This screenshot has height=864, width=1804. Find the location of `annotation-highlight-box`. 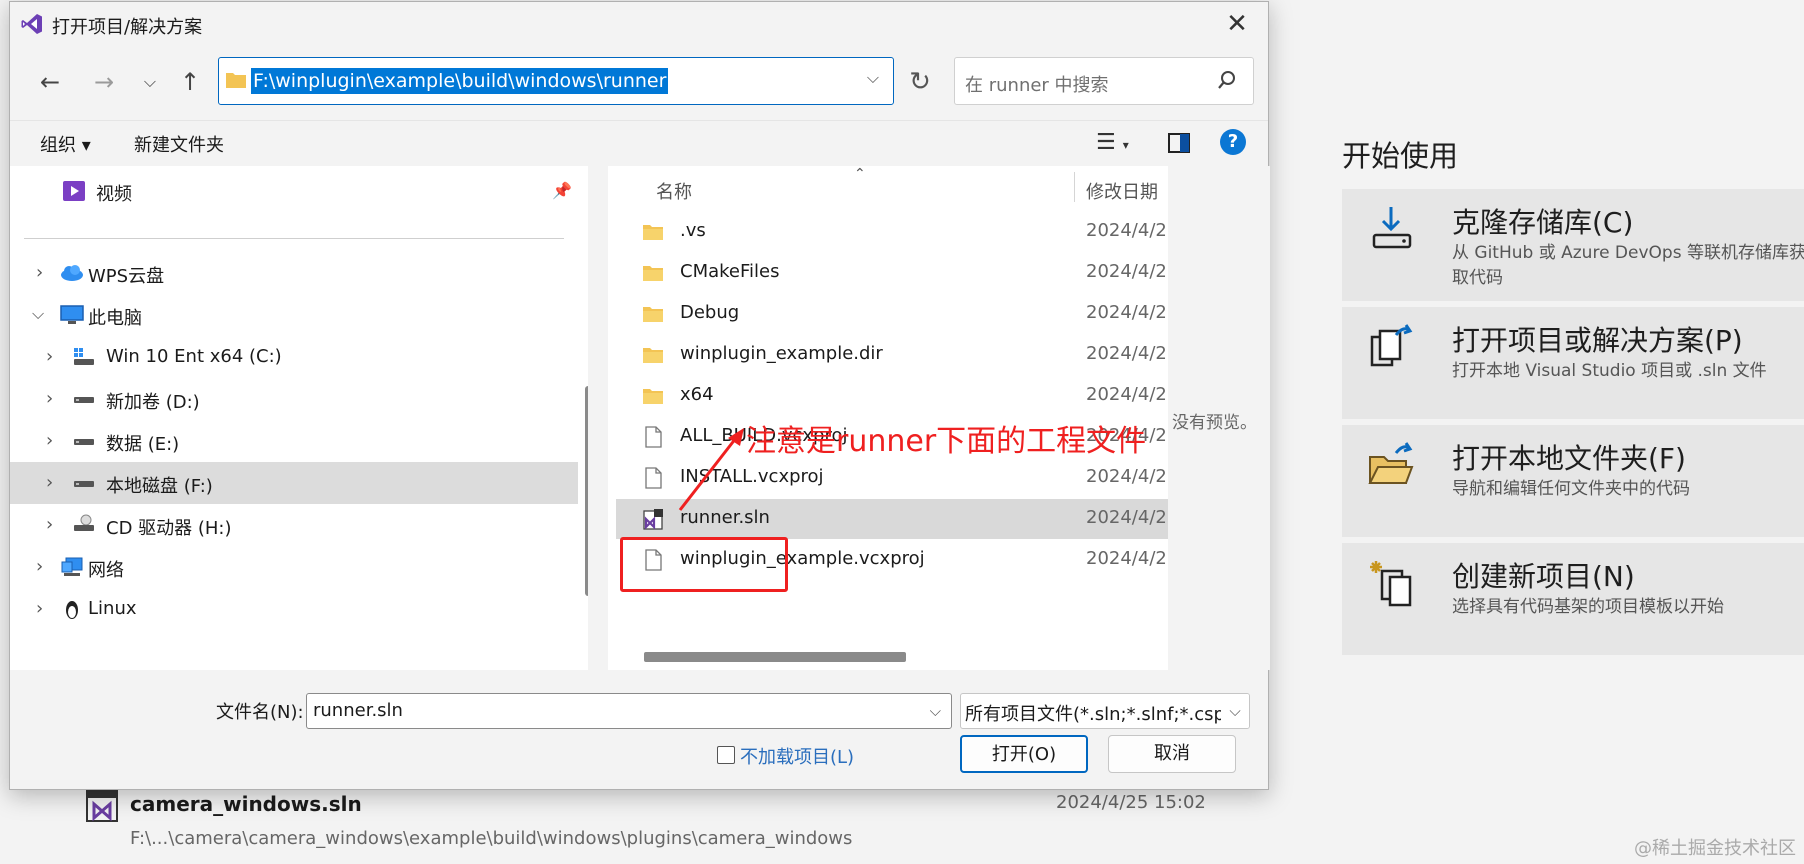

annotation-highlight-box is located at coordinates (704, 564).